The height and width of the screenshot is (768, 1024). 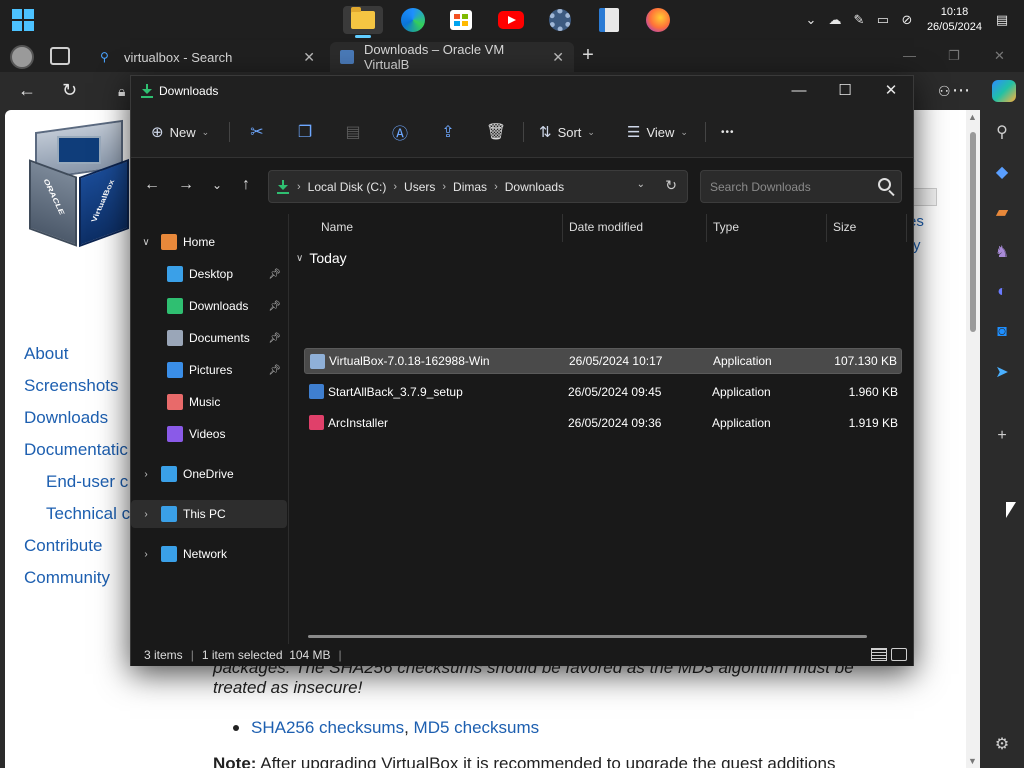 I want to click on nav-item-documents: Documents 📌︎, so click(x=209, y=338).